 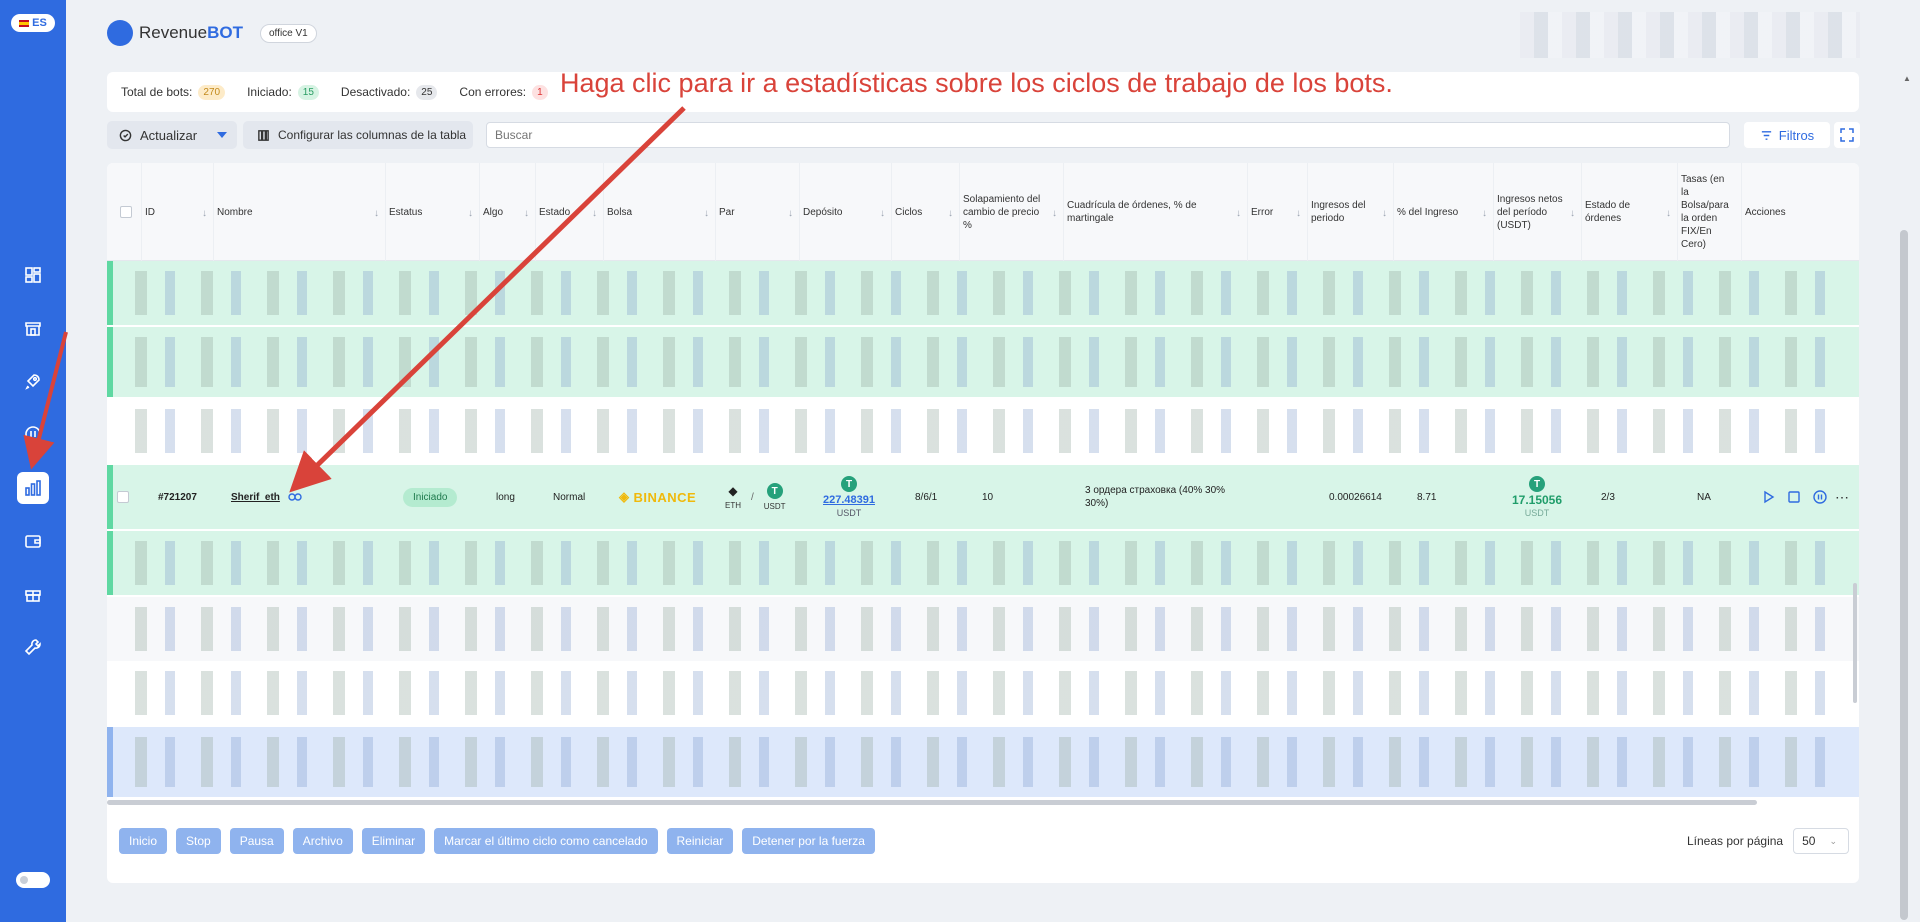 I want to click on cell-orders-state: 2/3, so click(x=1608, y=497).